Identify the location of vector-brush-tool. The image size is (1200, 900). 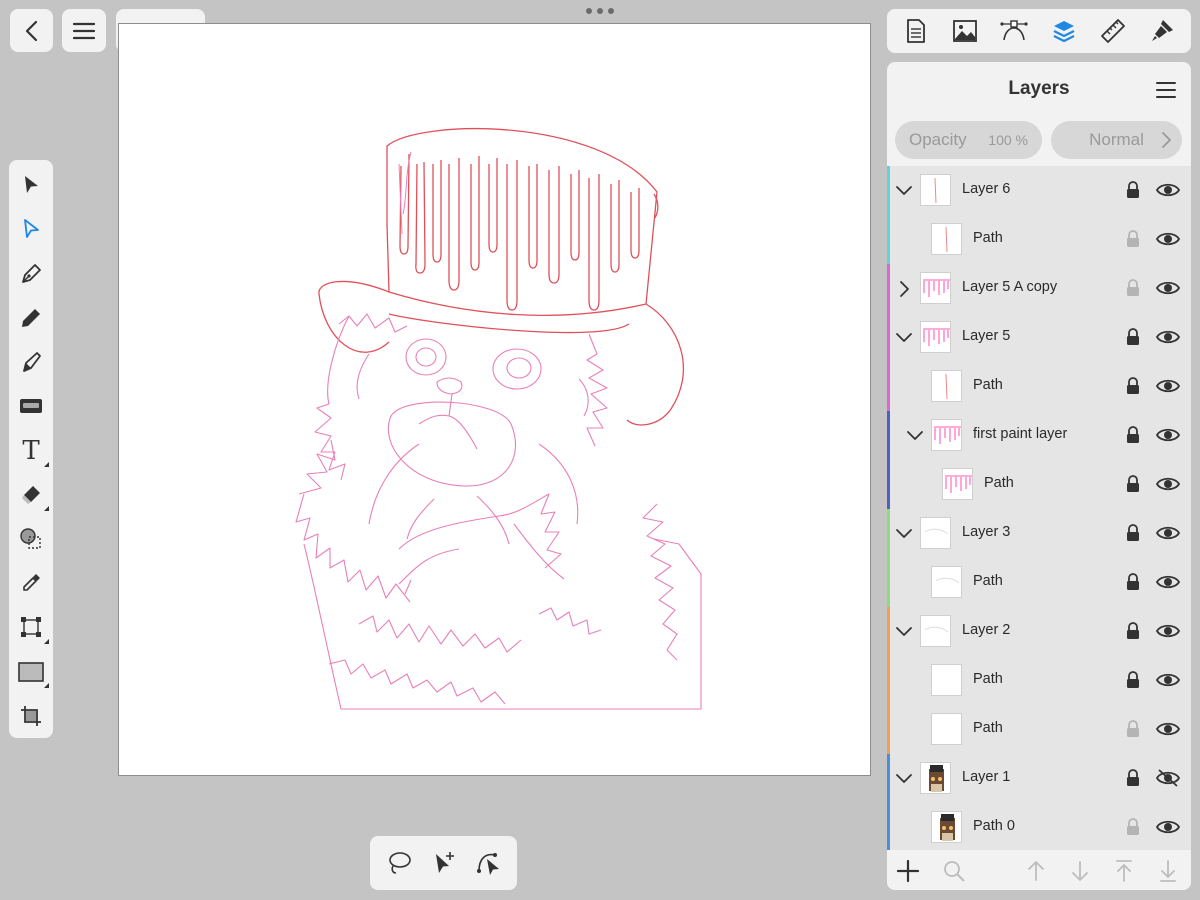
(31, 362).